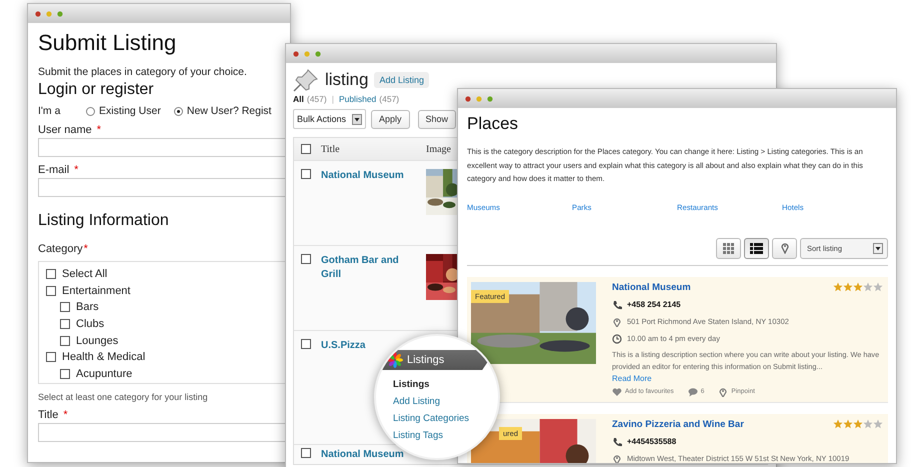 Image resolution: width=920 pixels, height=467 pixels. Describe the element at coordinates (651, 441) in the screenshot. I see `phone-number: +4454535588` at that location.